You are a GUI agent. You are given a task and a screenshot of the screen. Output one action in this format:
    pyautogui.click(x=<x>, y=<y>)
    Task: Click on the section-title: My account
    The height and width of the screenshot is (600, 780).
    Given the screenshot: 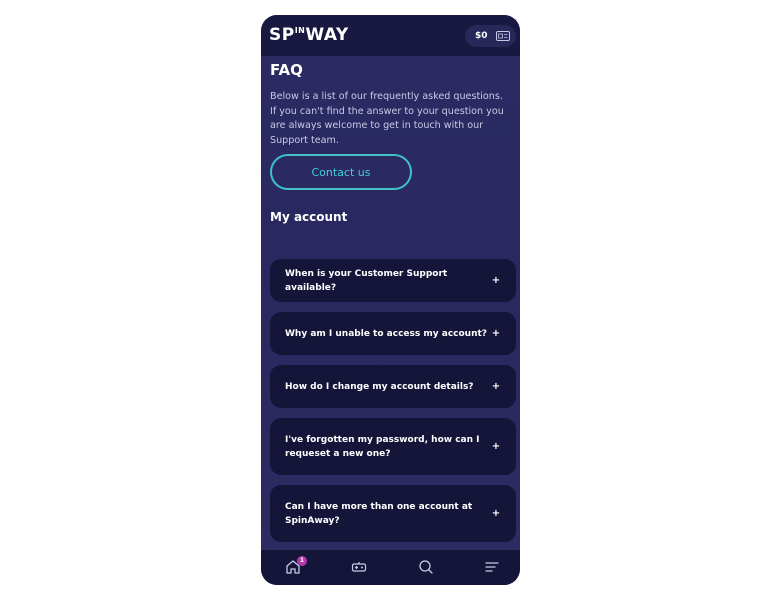 What is the action you would take?
    pyautogui.click(x=309, y=217)
    